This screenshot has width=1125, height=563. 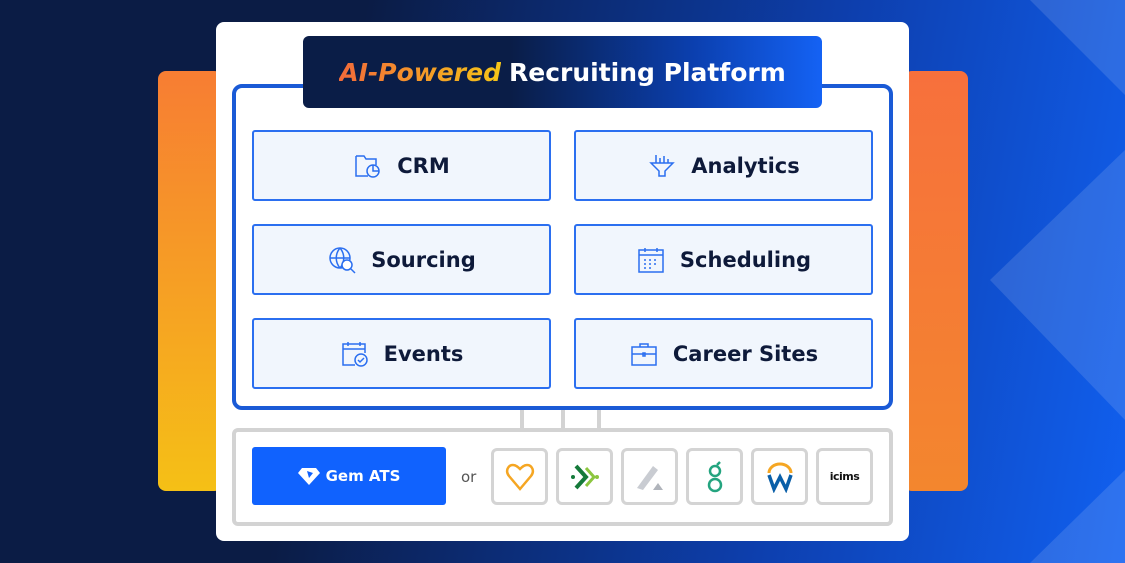 What do you see at coordinates (662, 165) in the screenshot?
I see `funnel-bar-chart-icon` at bounding box center [662, 165].